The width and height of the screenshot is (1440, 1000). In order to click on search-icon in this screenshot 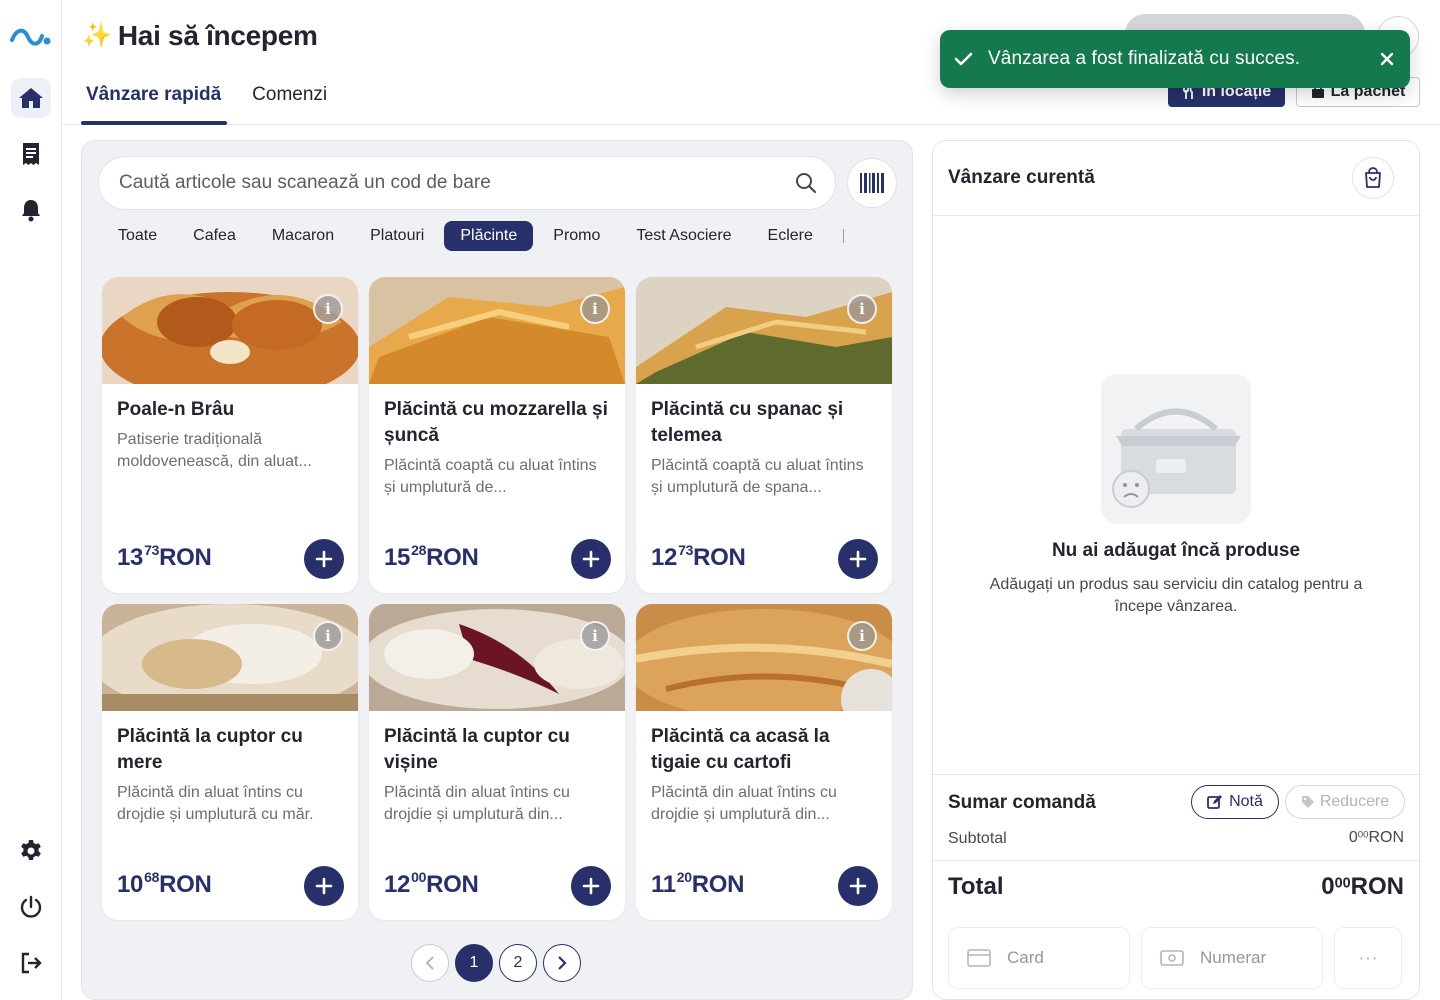, I will do `click(806, 183)`.